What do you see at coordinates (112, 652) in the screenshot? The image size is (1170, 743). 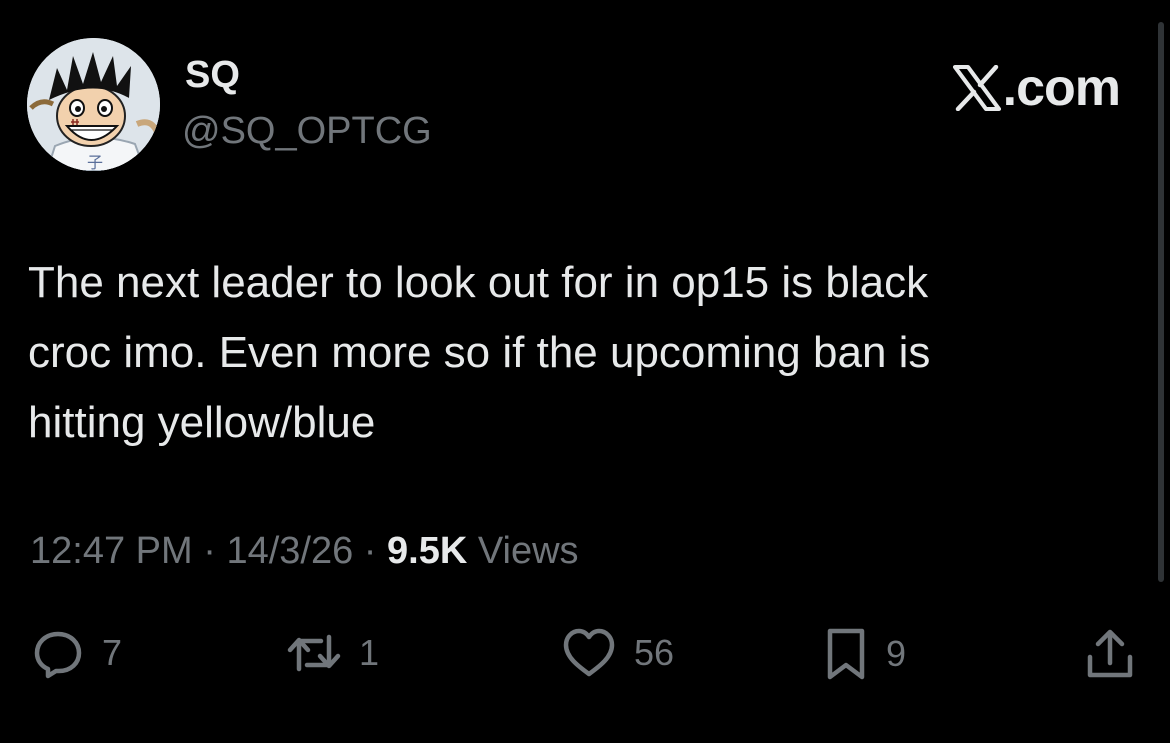 I see `reply-count: 7` at bounding box center [112, 652].